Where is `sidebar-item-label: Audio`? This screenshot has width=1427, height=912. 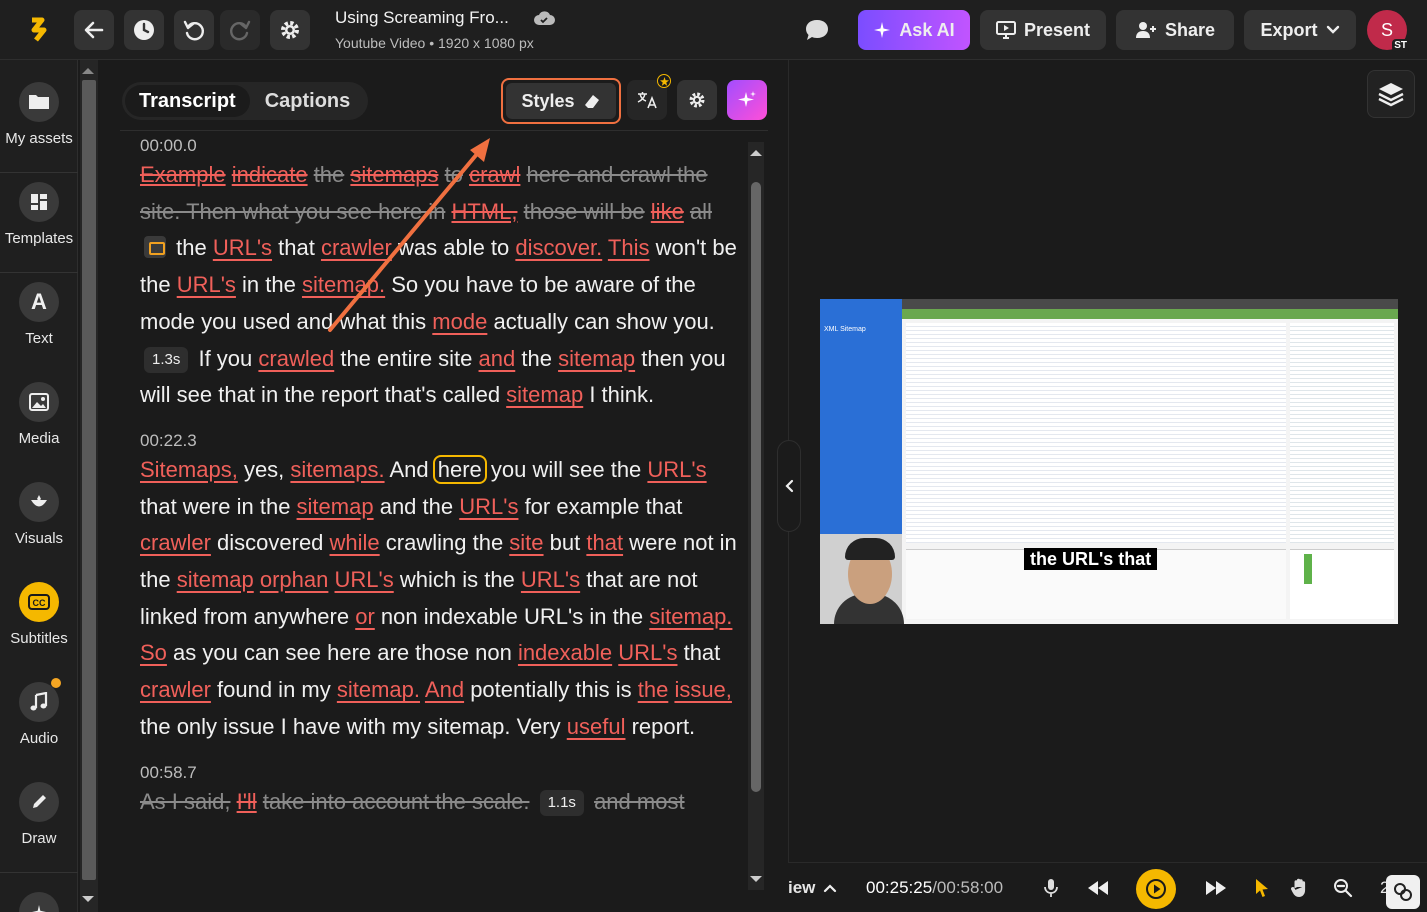 sidebar-item-label: Audio is located at coordinates (39, 738).